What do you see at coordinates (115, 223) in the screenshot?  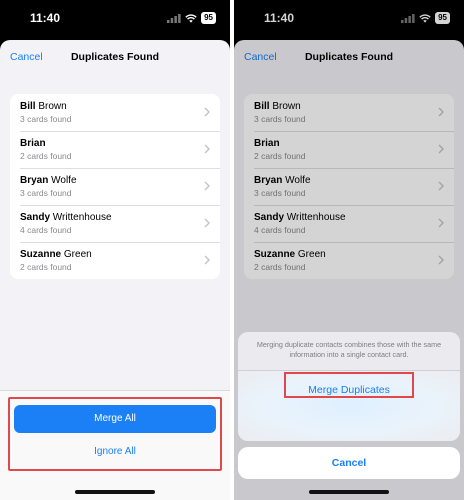 I see `list-item: Sandy Writtenhouse 4 cards found` at bounding box center [115, 223].